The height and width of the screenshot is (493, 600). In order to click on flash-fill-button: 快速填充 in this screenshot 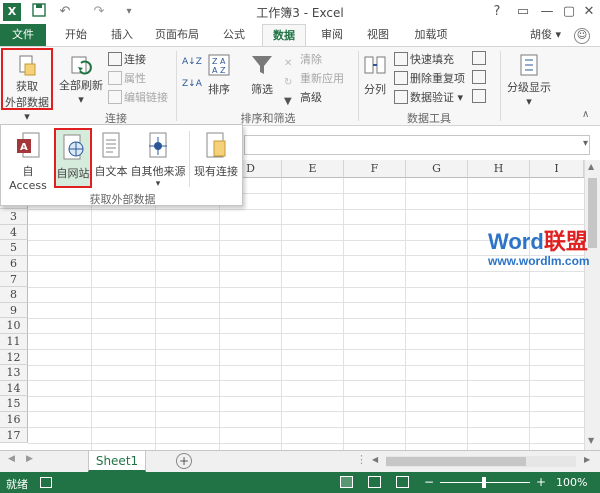, I will do `click(424, 60)`.